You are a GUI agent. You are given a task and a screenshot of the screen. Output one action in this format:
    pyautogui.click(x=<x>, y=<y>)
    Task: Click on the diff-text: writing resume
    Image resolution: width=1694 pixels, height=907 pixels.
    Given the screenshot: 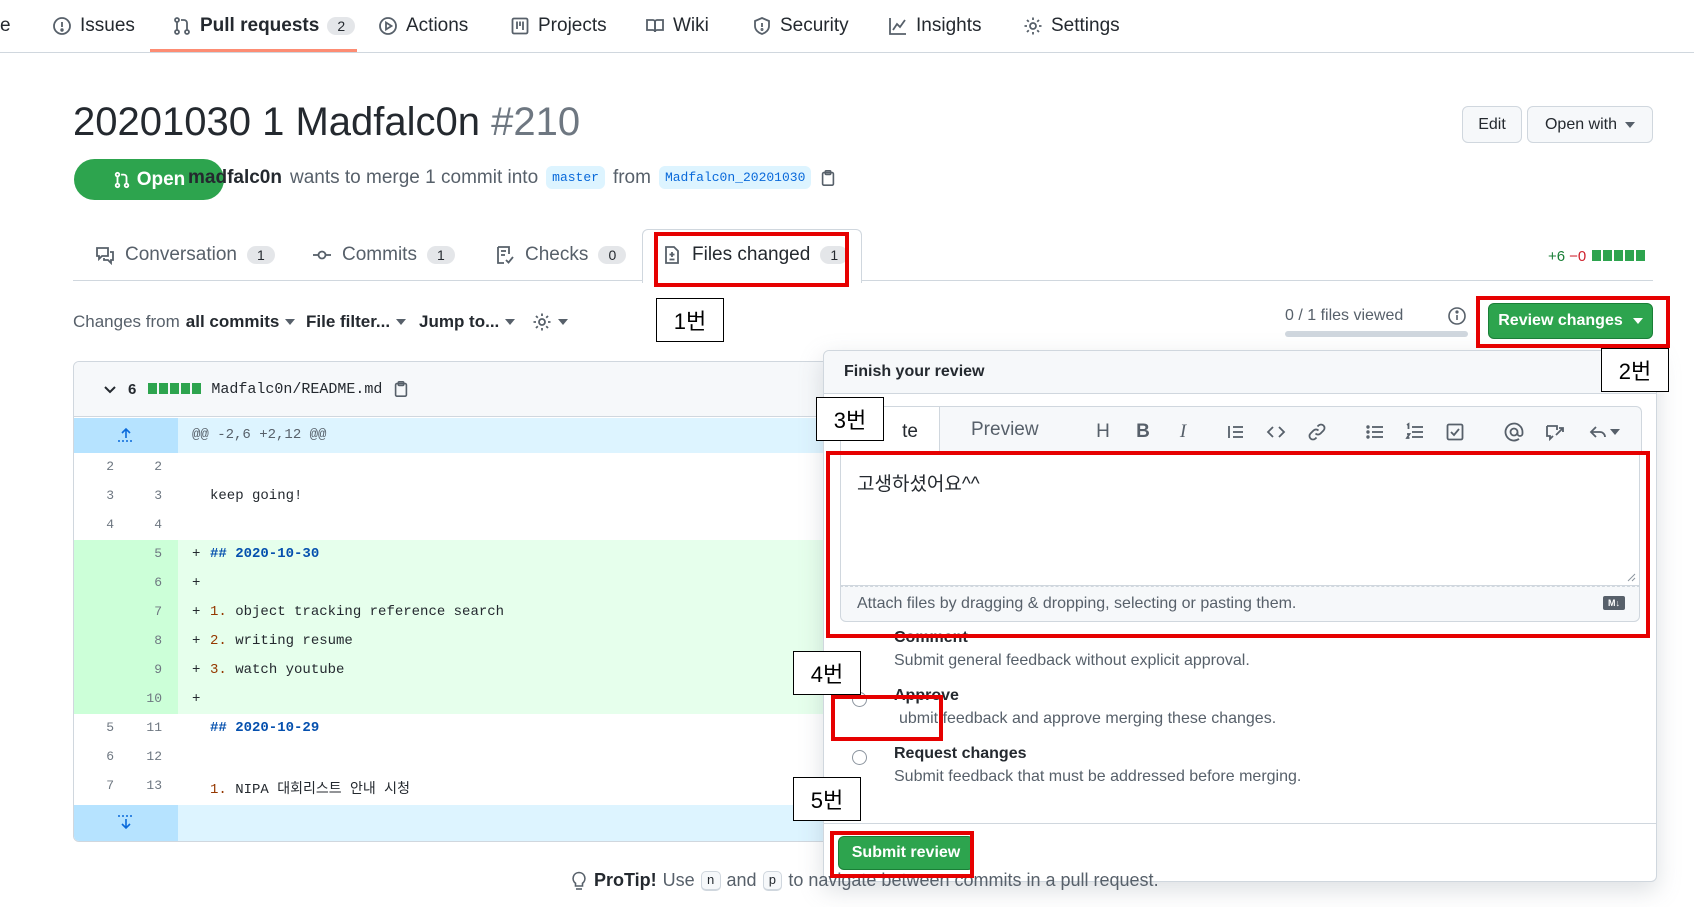 What is the action you would take?
    pyautogui.click(x=289, y=641)
    